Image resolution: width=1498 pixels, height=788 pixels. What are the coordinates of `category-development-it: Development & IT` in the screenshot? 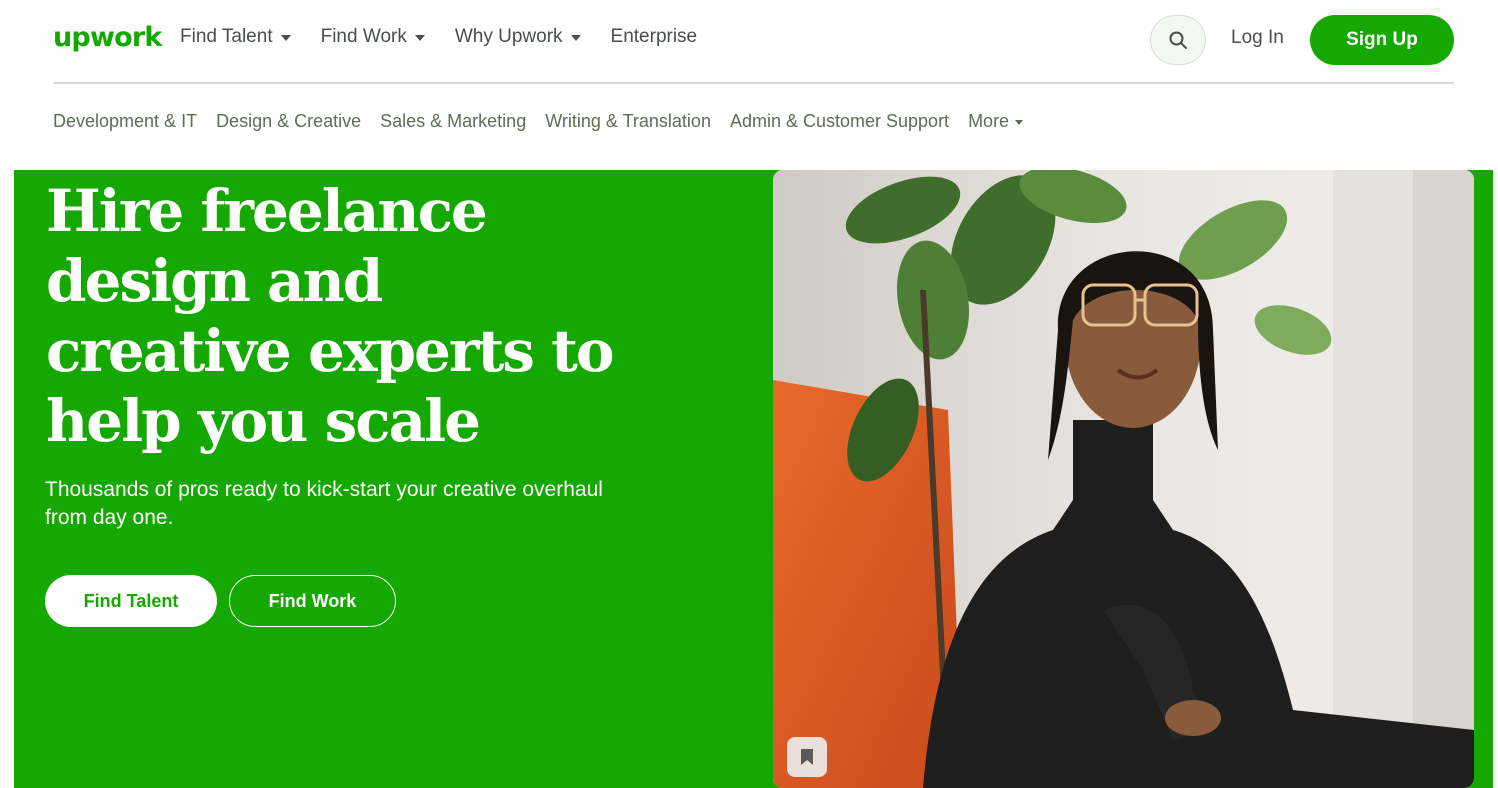 It's located at (125, 121).